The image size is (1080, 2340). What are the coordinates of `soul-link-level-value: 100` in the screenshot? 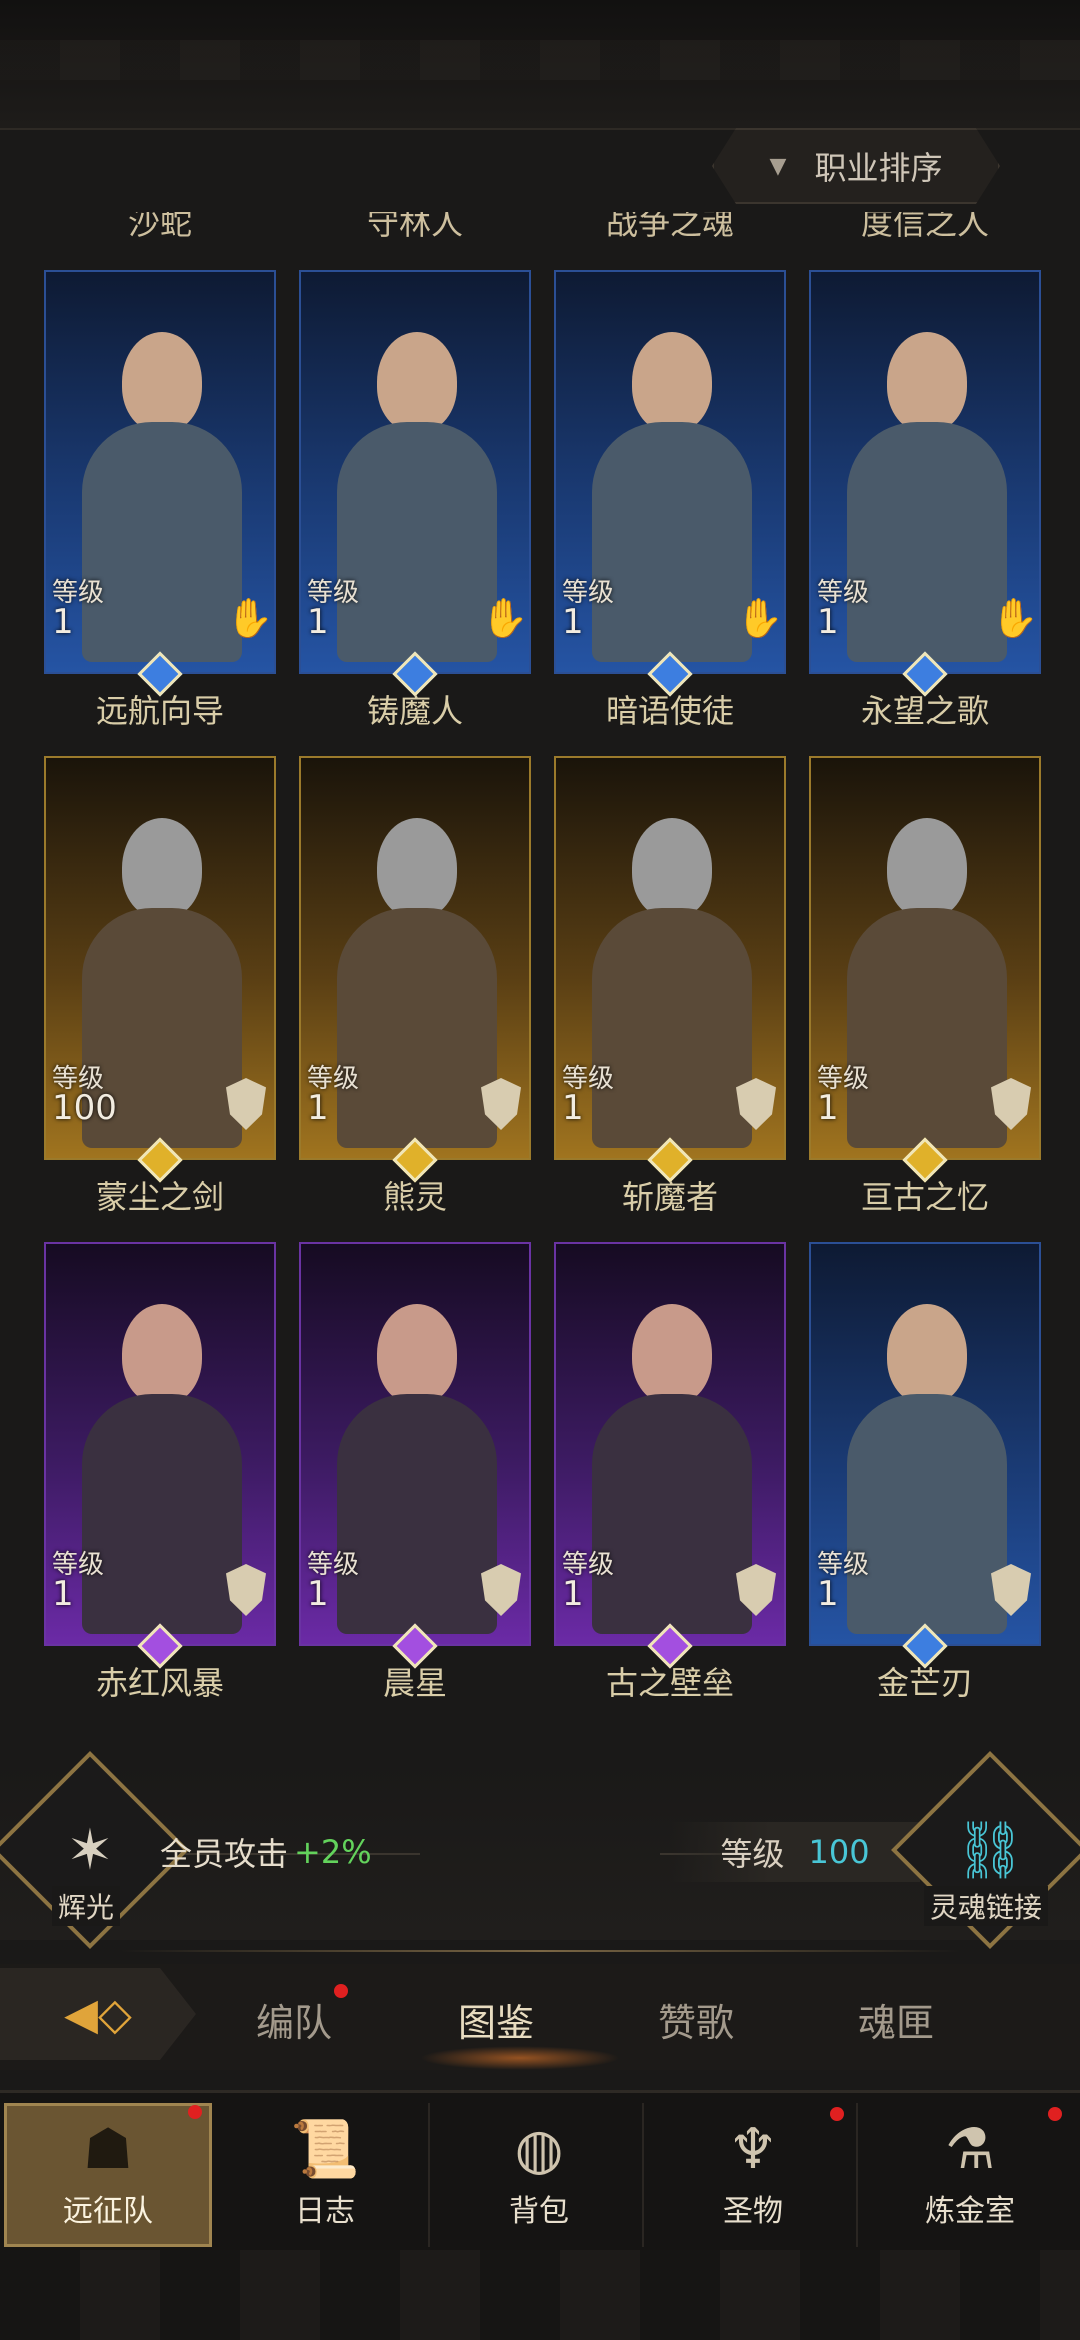 It's located at (839, 1852).